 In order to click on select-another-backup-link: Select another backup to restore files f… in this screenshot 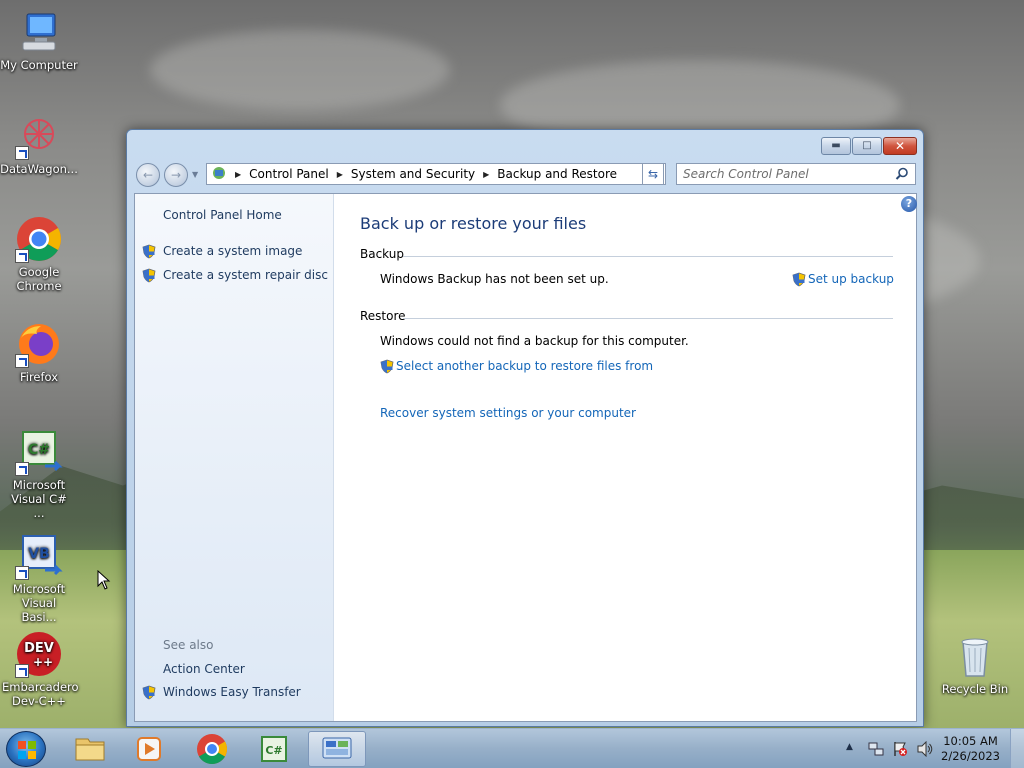, I will do `click(524, 366)`.